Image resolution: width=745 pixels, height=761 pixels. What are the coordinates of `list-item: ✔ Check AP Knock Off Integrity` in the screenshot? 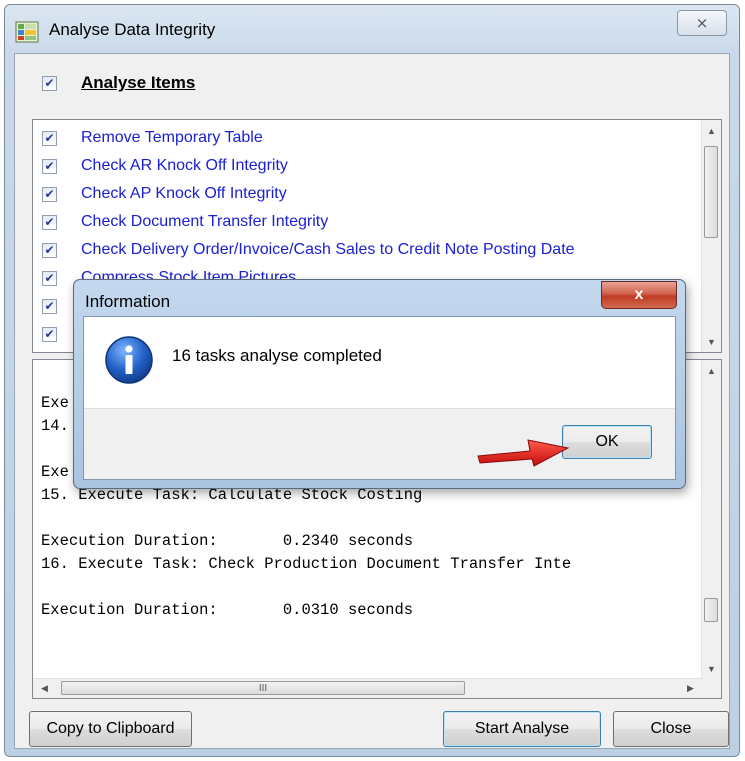 It's located at (164, 194).